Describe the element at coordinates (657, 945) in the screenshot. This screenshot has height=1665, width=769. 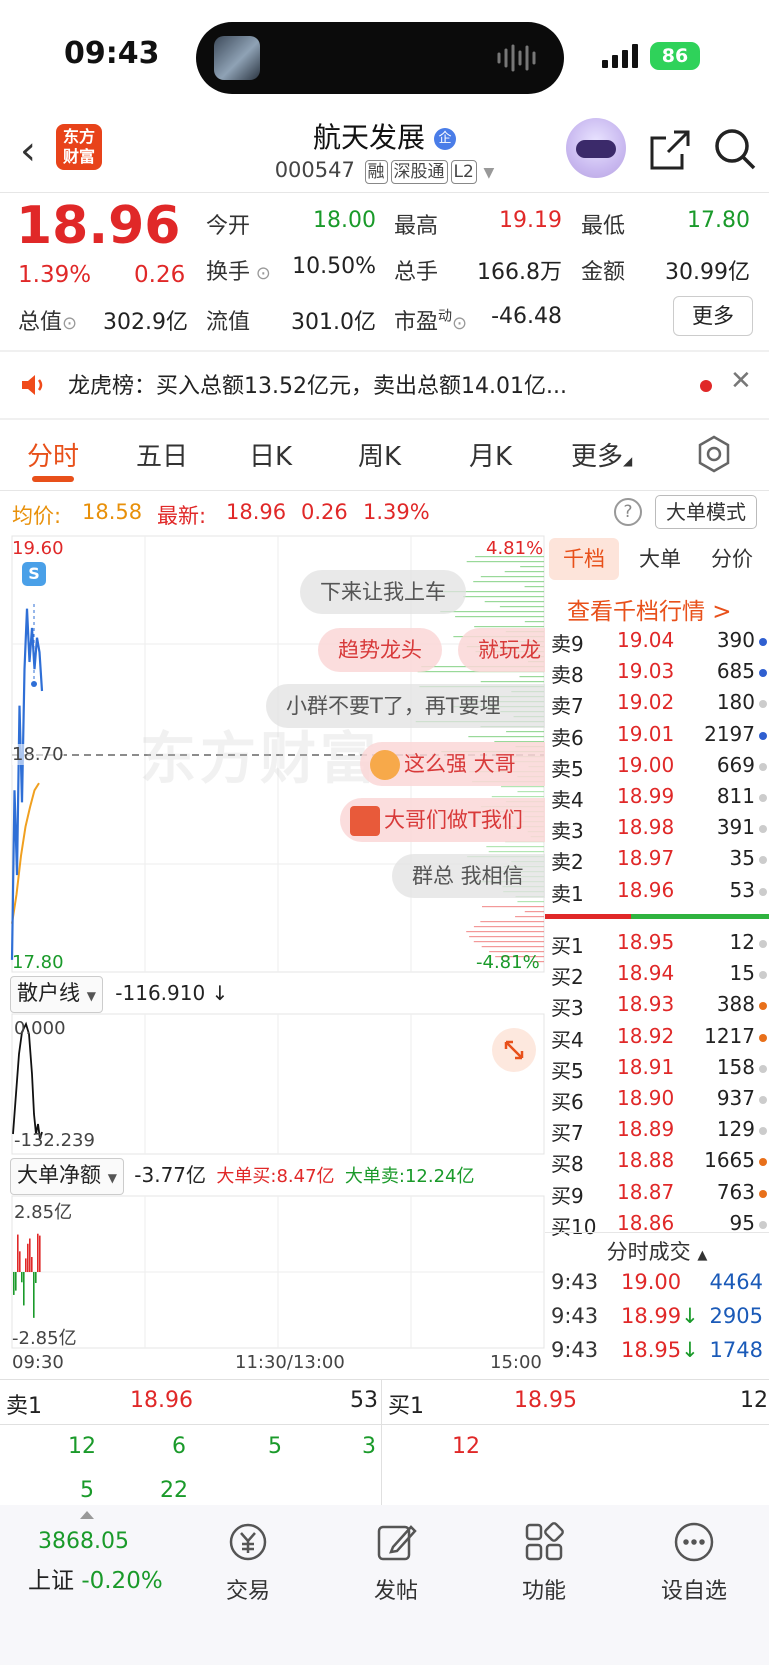
I see `bid-row: 买1 18.95 12` at that location.